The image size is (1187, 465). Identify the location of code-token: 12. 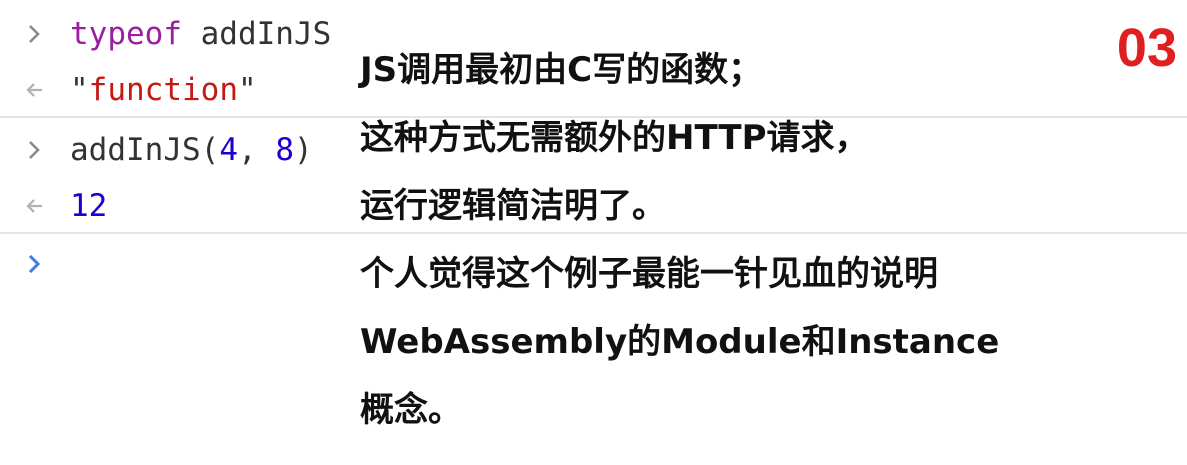
(89, 206).